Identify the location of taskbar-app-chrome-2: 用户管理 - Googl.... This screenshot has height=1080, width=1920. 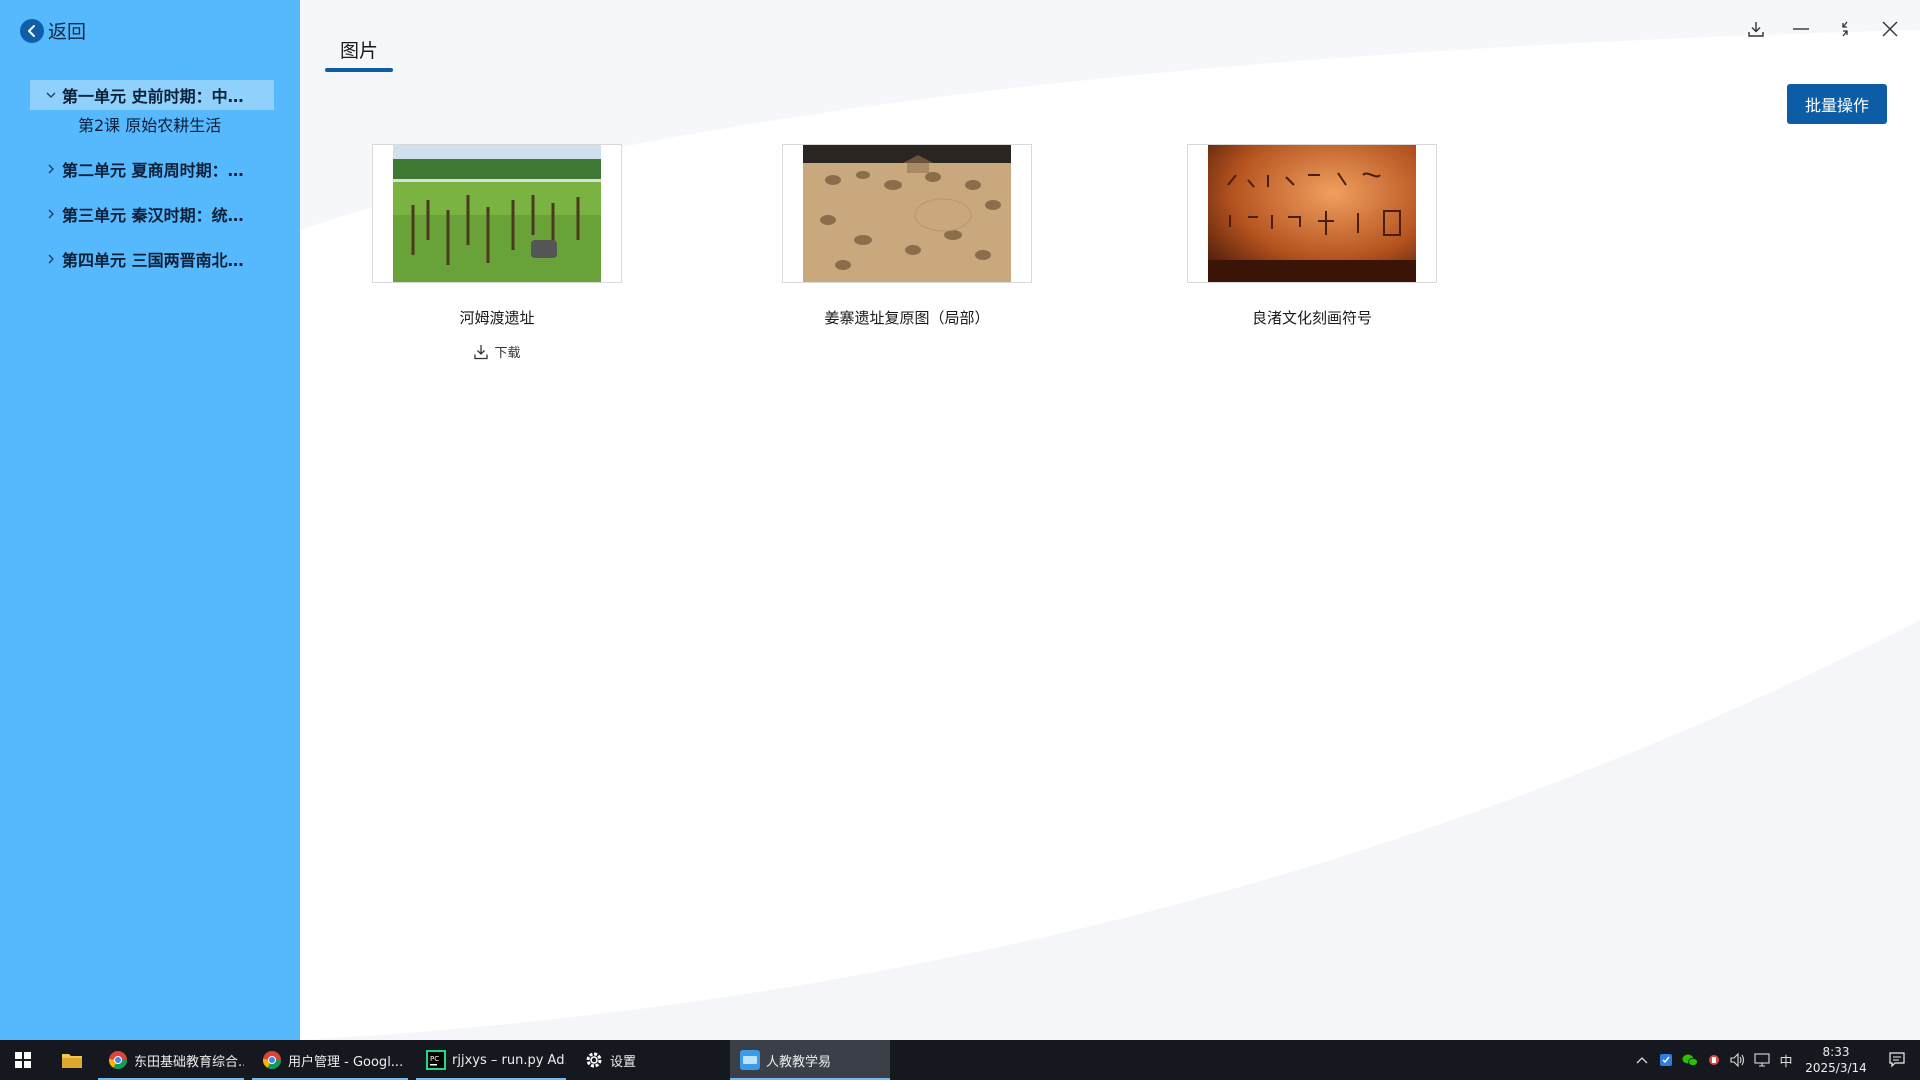
(330, 1060).